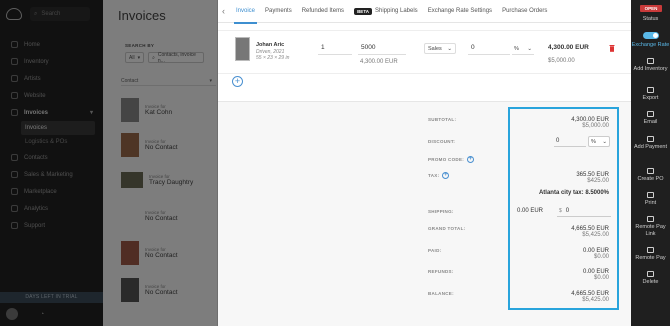 Image resolution: width=670 pixels, height=326 pixels. What do you see at coordinates (335, 49) in the screenshot?
I see `quantity-input: 1` at bounding box center [335, 49].